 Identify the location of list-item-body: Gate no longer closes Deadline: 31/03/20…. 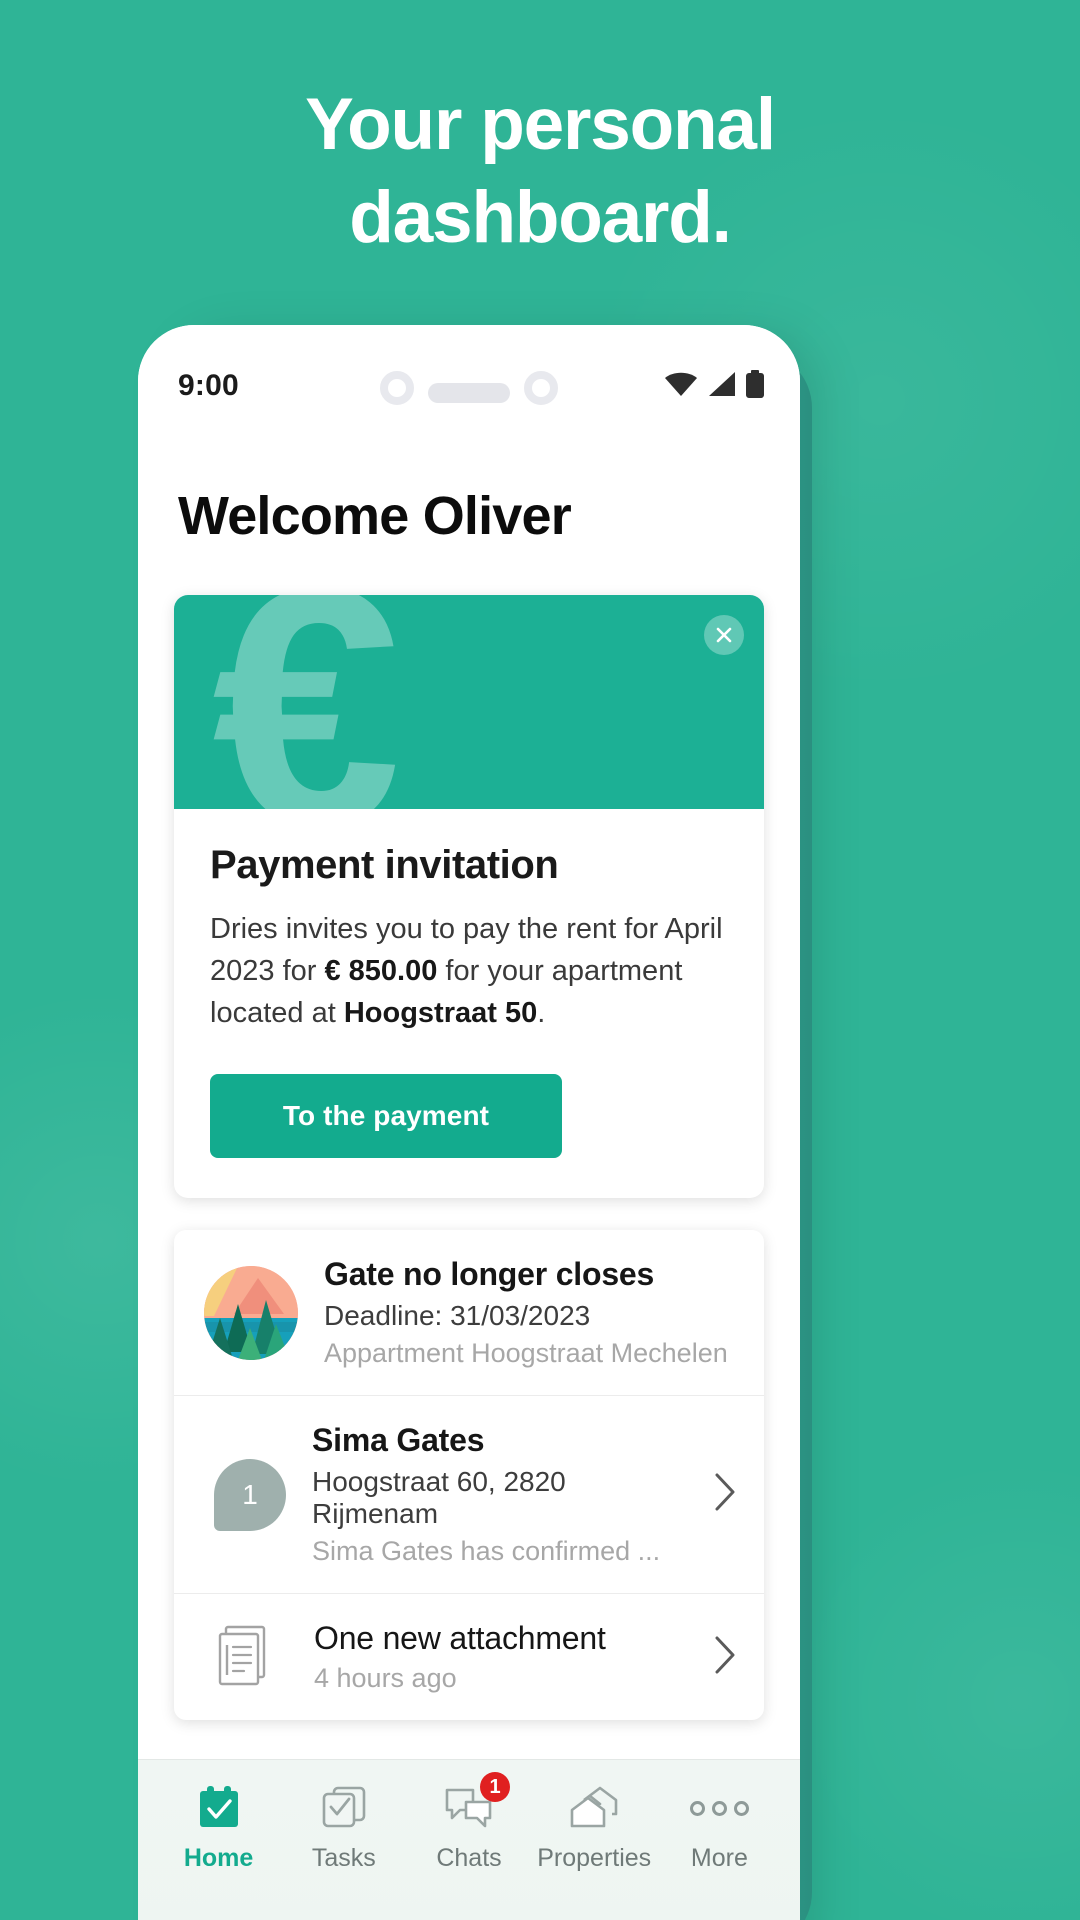
(530, 1312).